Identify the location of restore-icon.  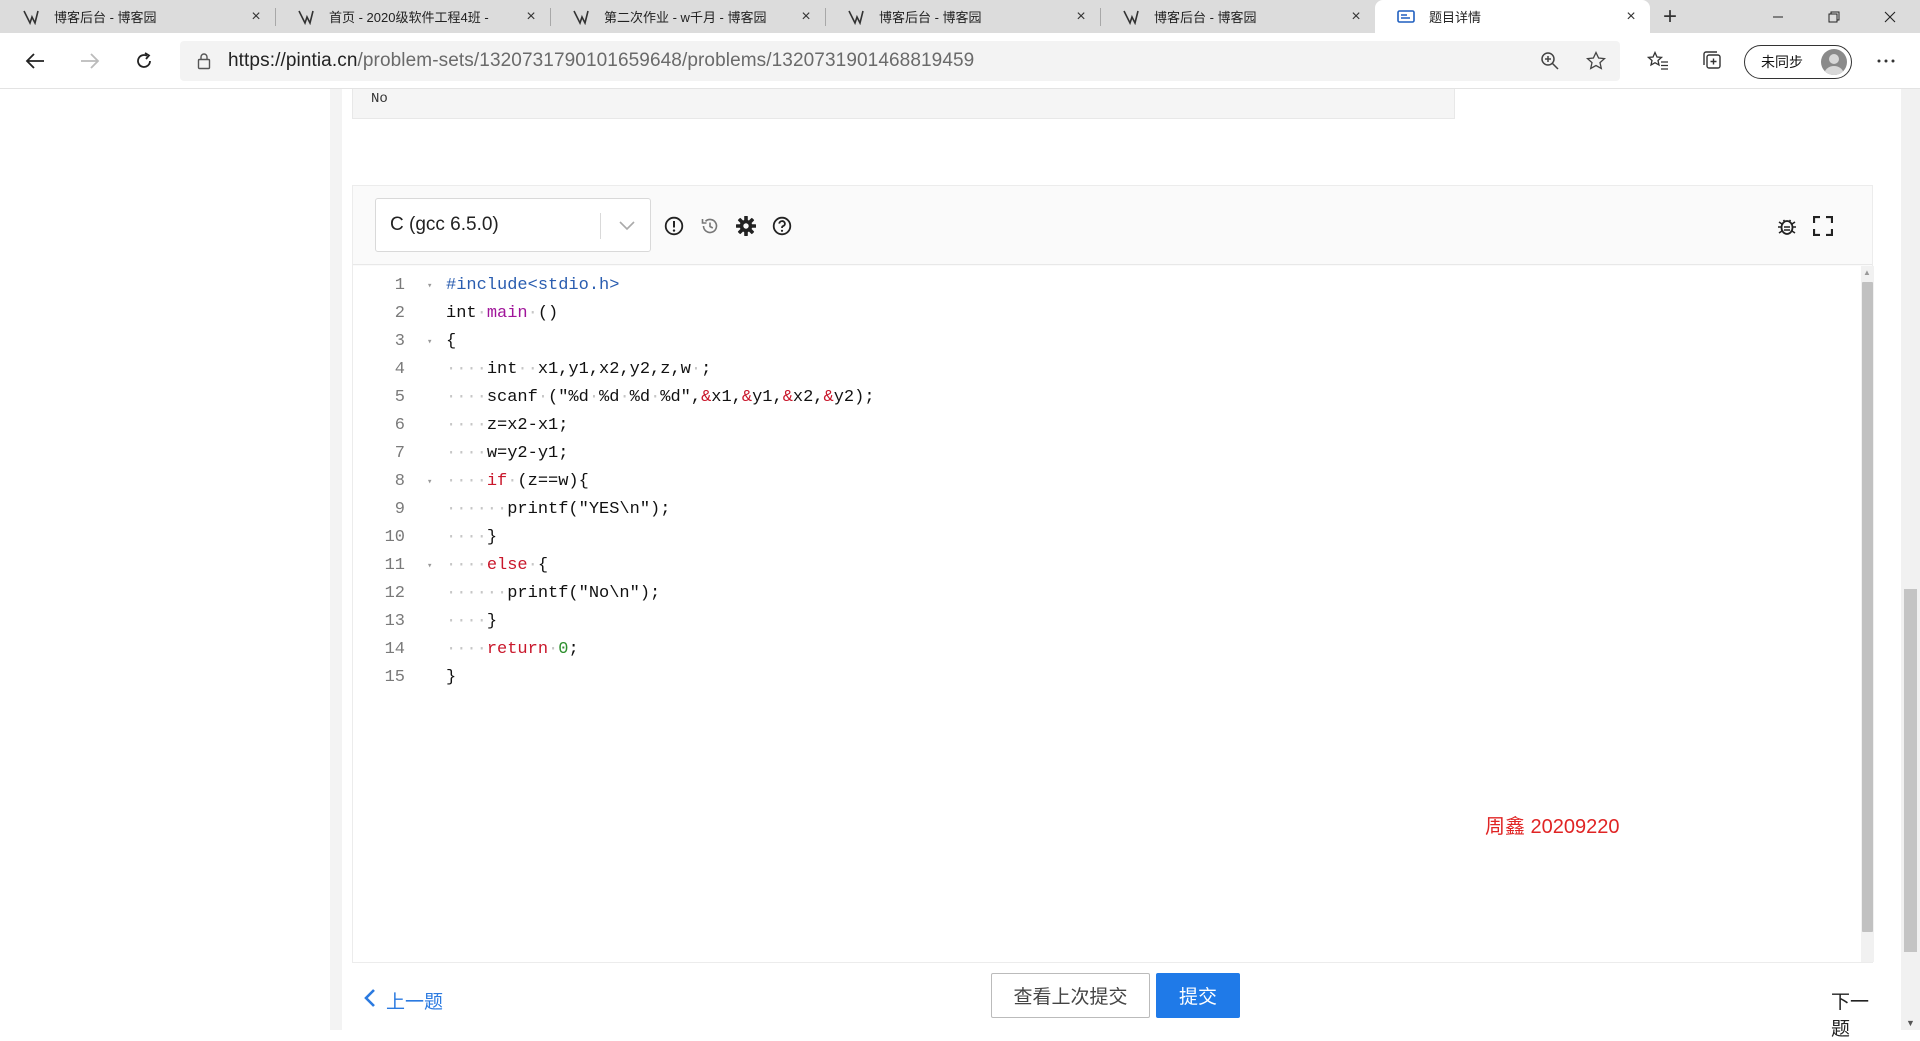
(1834, 16).